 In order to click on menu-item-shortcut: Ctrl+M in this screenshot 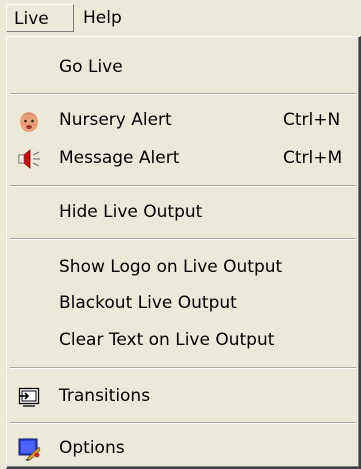, I will do `click(313, 158)`.